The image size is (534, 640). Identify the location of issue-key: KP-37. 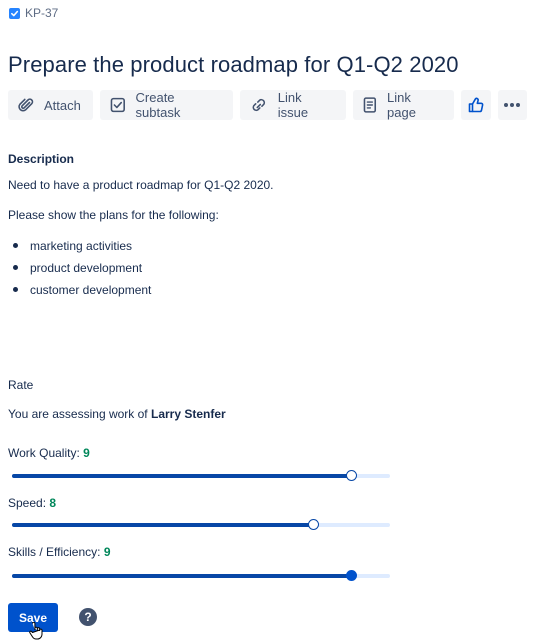
(33, 13).